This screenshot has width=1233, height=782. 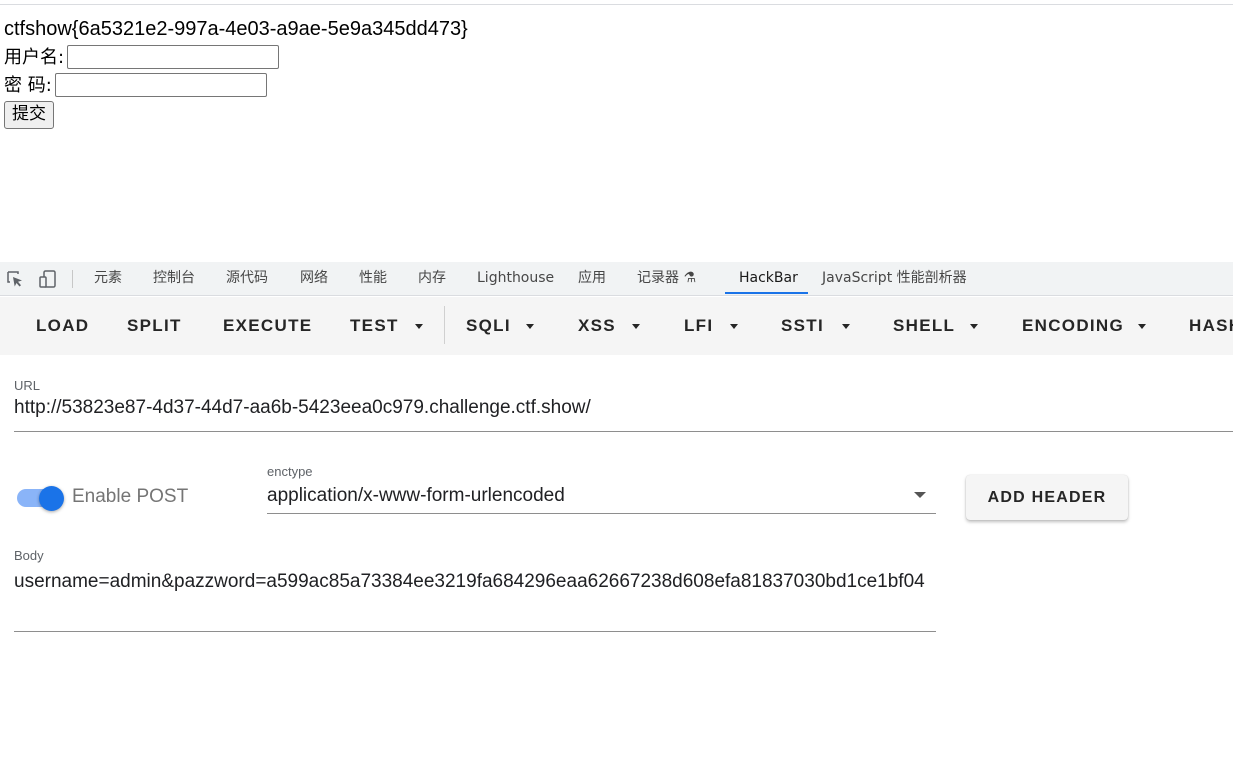 I want to click on username-row: 用户名:, so click(x=236, y=57).